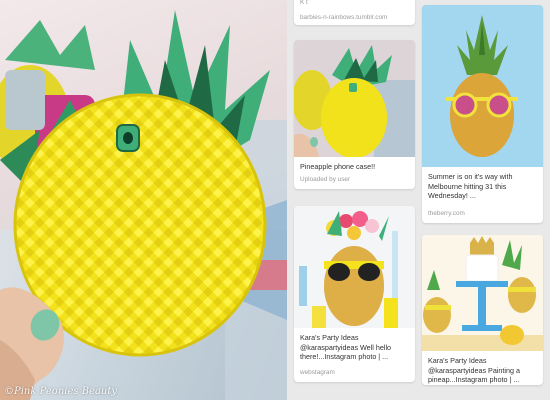 This screenshot has width=550, height=400. I want to click on pineapple-case-thumbnail, so click(354, 98).